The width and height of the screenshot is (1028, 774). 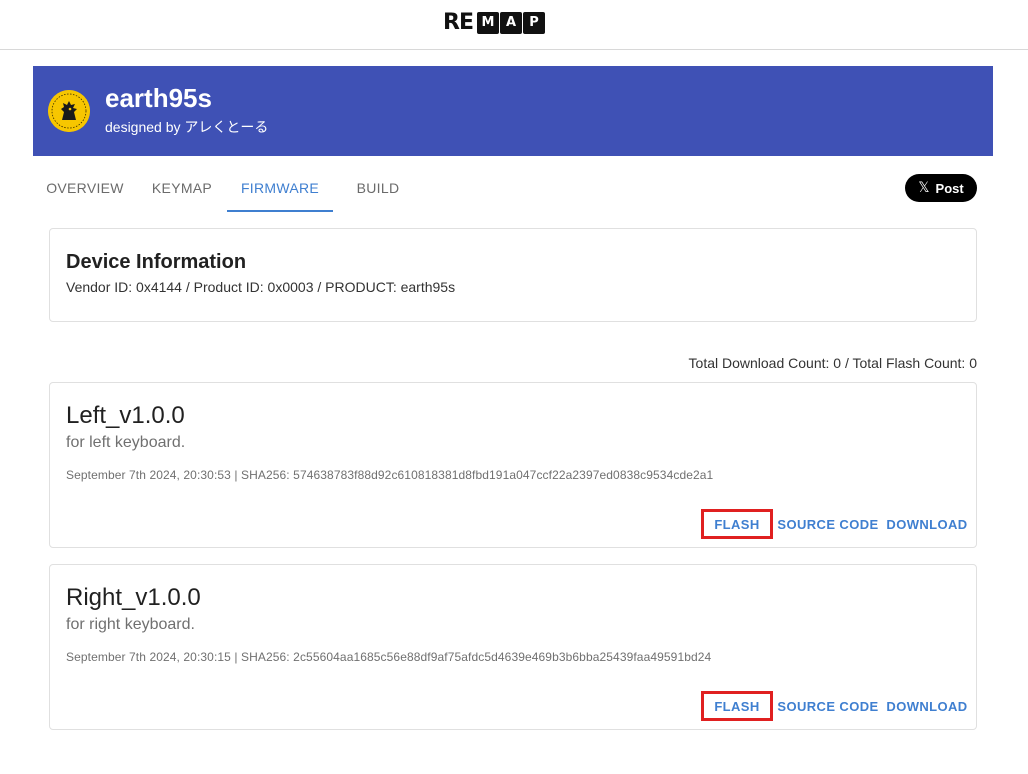 I want to click on post-to-x-button: 𝕏 Post, so click(x=941, y=188).